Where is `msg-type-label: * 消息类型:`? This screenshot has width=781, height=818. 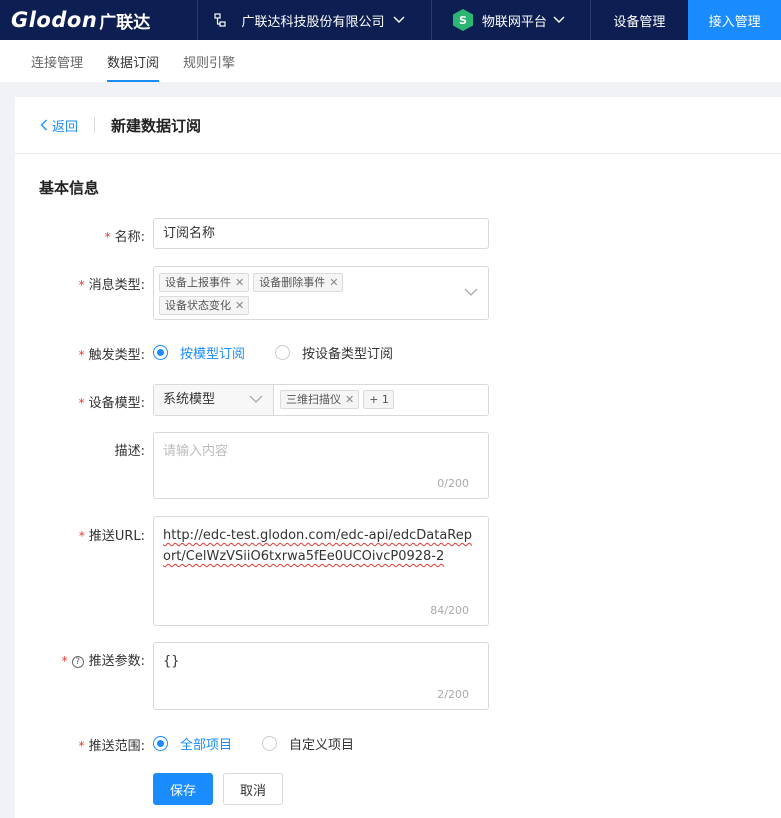 msg-type-label: * 消息类型: is located at coordinates (112, 283).